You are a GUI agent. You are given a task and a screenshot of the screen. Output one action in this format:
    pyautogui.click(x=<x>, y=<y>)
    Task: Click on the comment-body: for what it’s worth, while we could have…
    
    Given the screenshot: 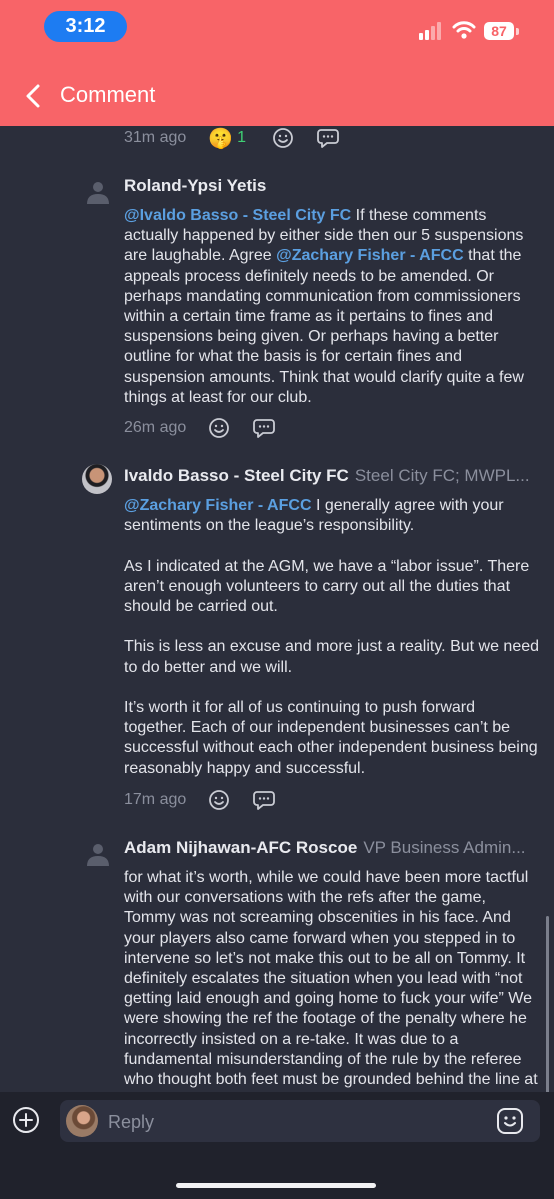 What is the action you would take?
    pyautogui.click(x=331, y=980)
    